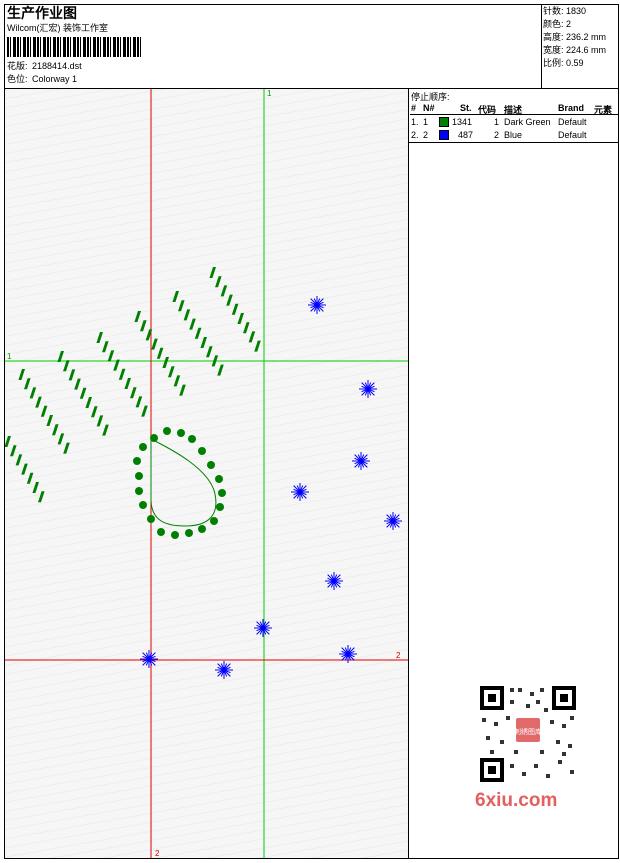  What do you see at coordinates (157, 853) in the screenshot?
I see `red-guide-label-bottom: 2` at bounding box center [157, 853].